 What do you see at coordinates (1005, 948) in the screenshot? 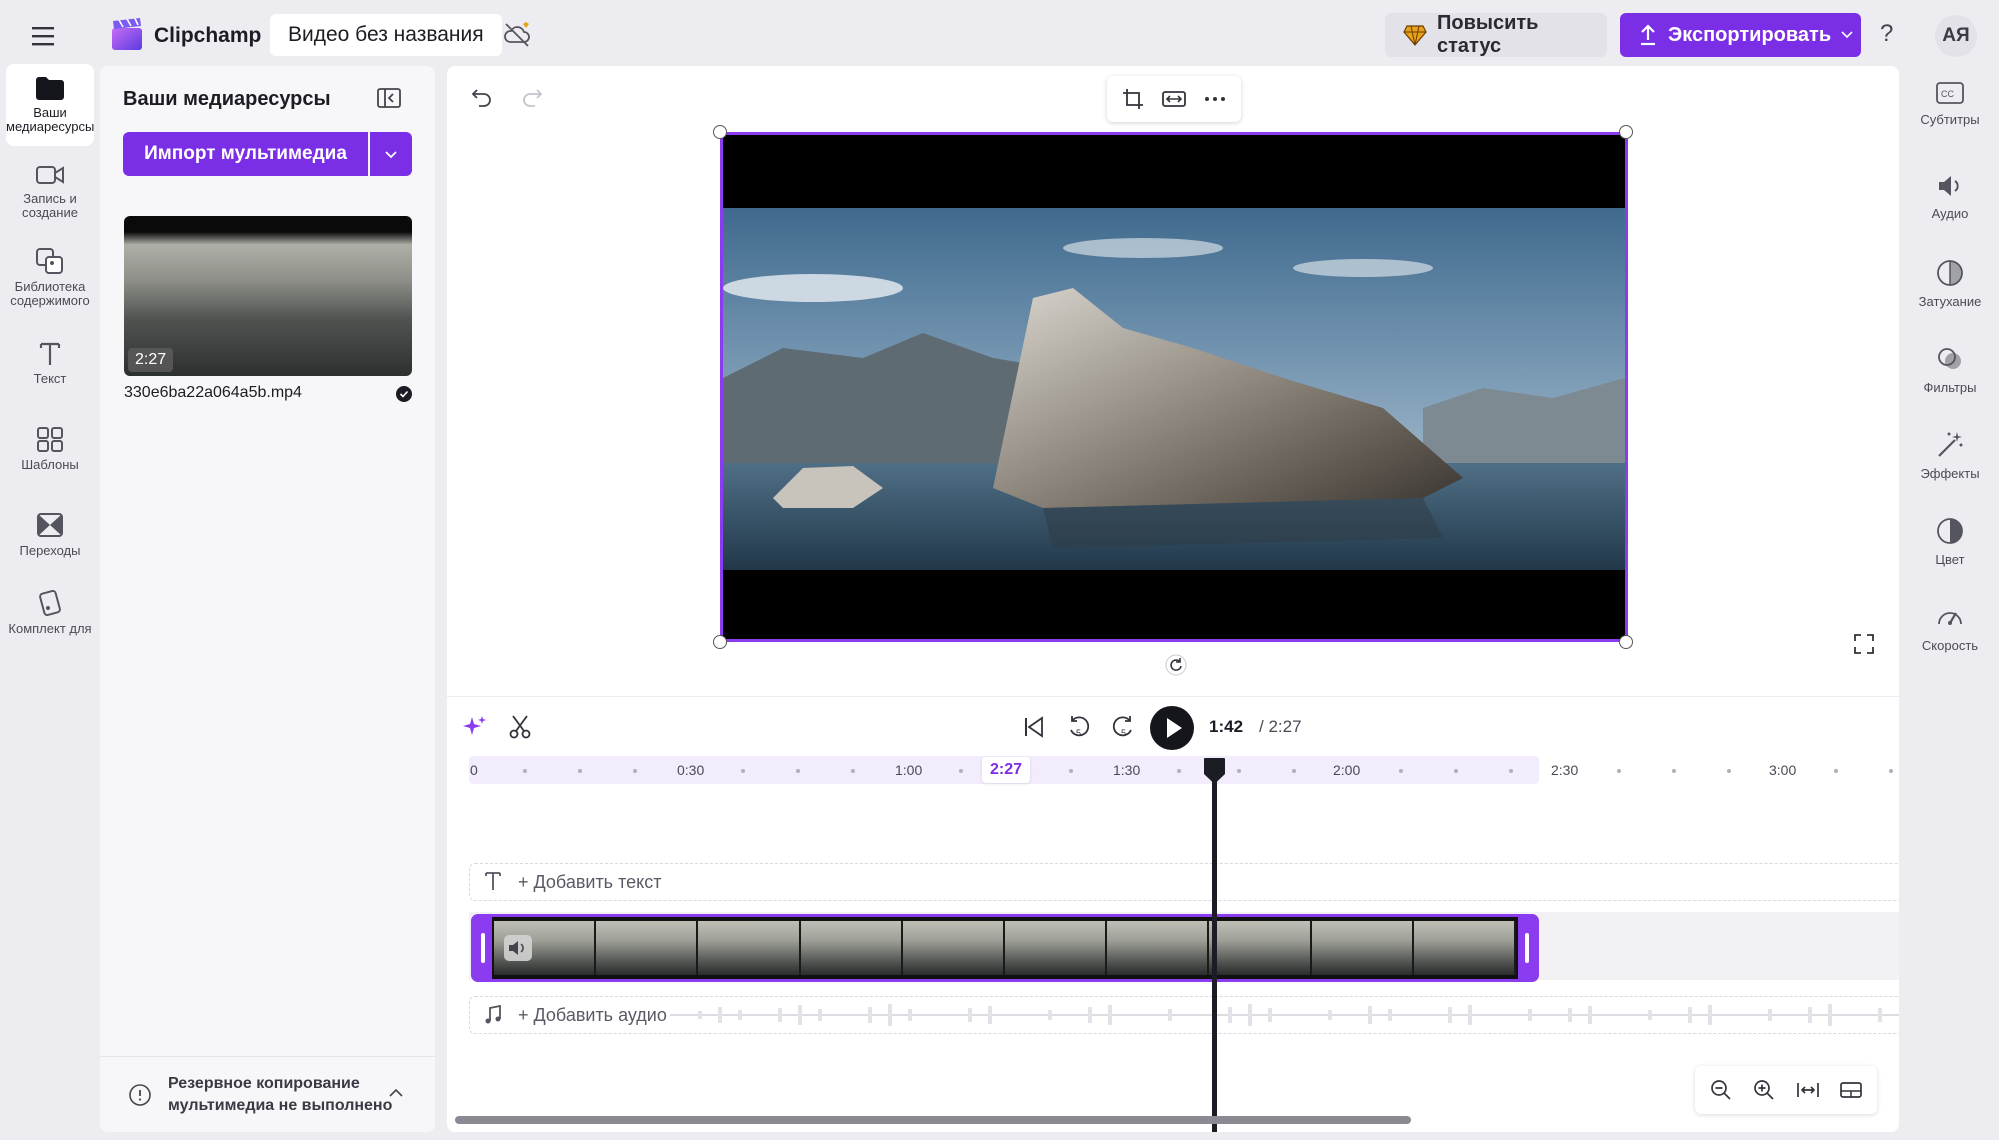
I see `video-clip` at bounding box center [1005, 948].